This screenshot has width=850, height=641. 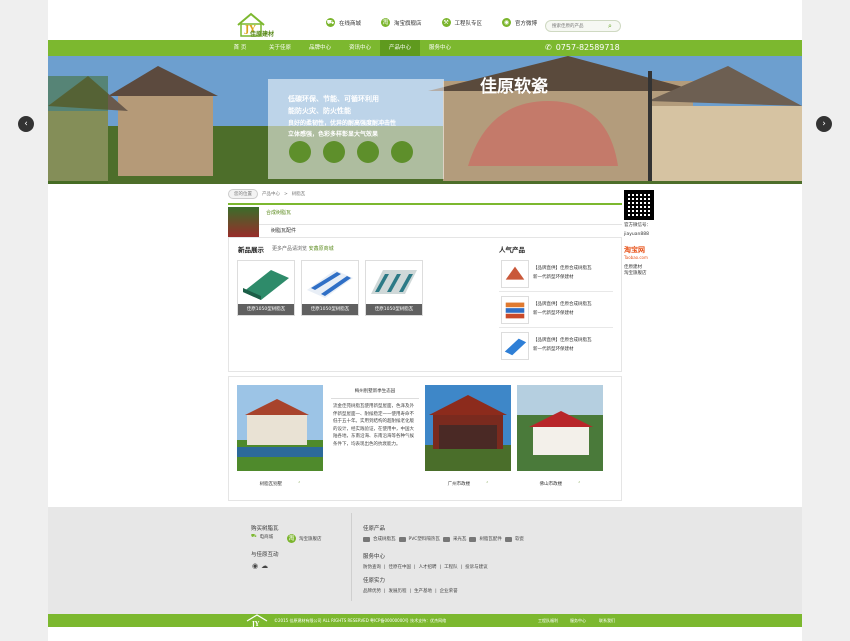 What do you see at coordinates (243, 194) in the screenshot?
I see `breadcrumb-home: 您的位置` at bounding box center [243, 194].